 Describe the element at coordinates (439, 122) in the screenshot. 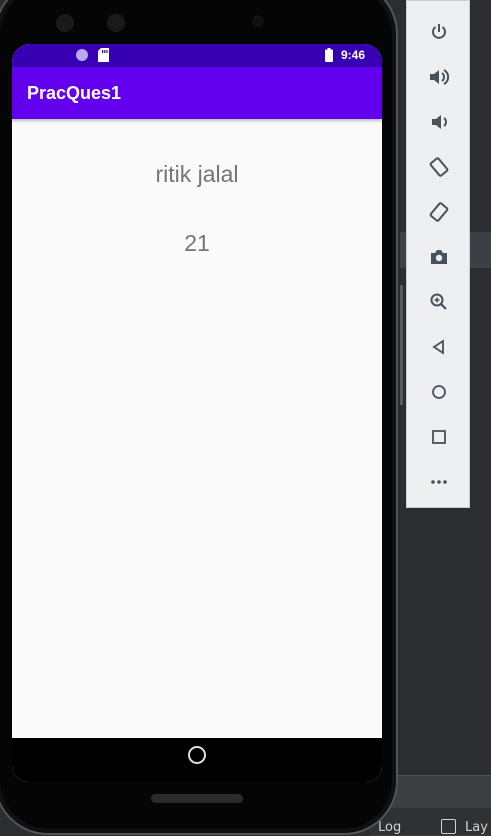

I see `volume-down-icon` at that location.